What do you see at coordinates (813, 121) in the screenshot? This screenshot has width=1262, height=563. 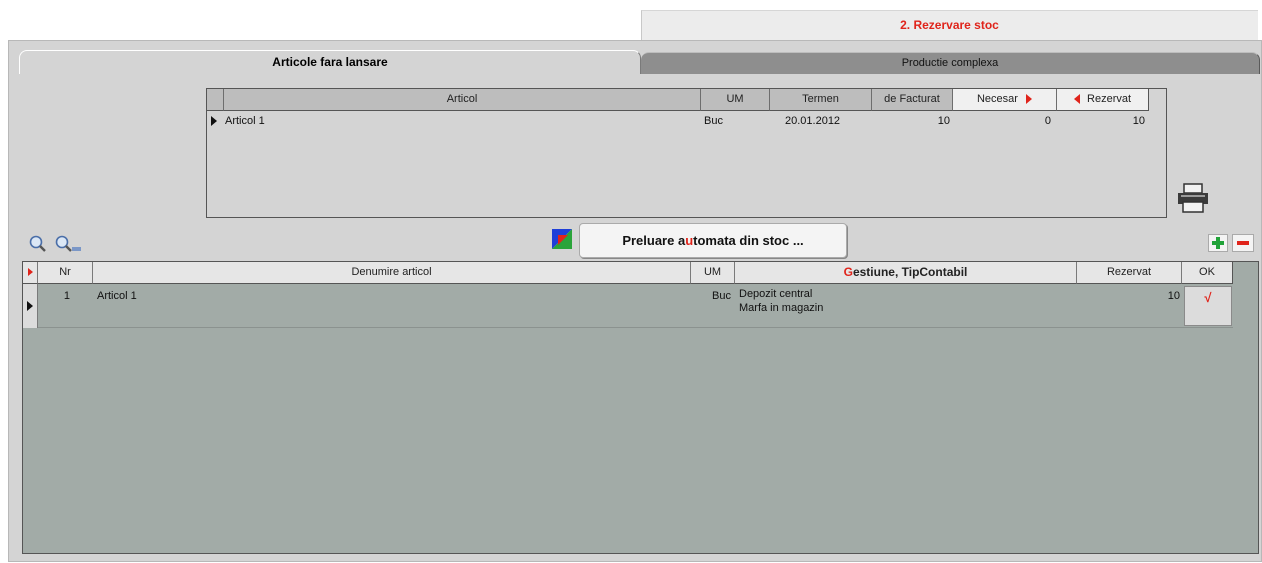 I see `cell-termen: 20.01.2012` at bounding box center [813, 121].